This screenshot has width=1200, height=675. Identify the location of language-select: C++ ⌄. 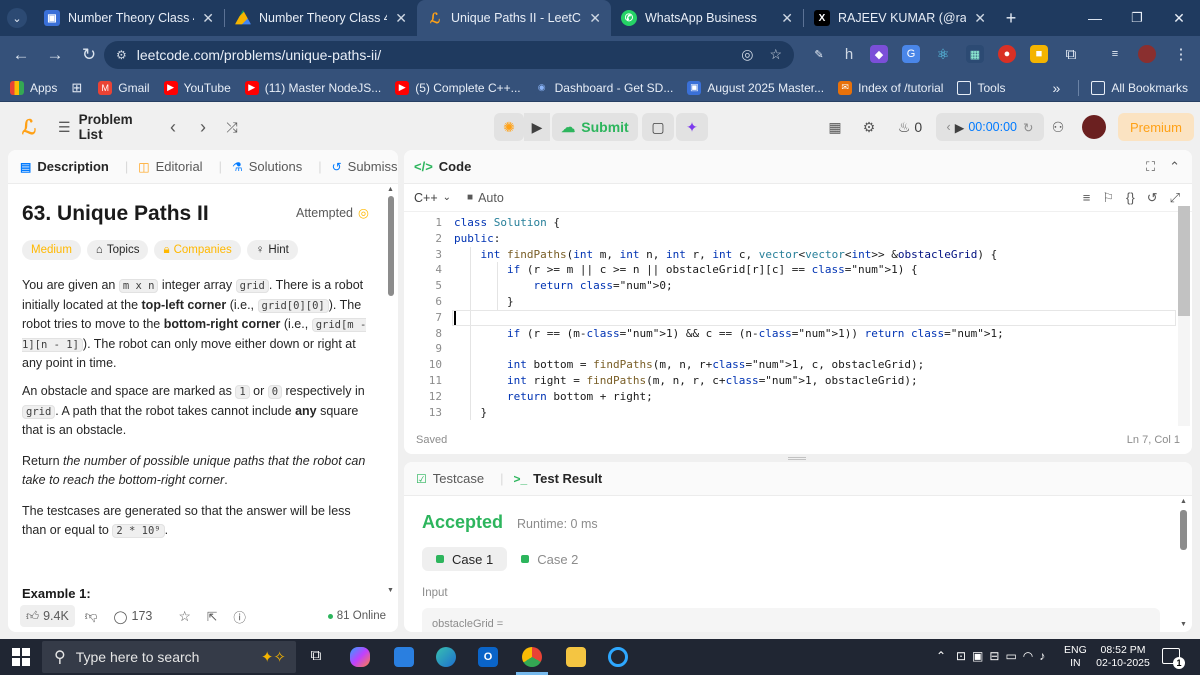
(432, 198).